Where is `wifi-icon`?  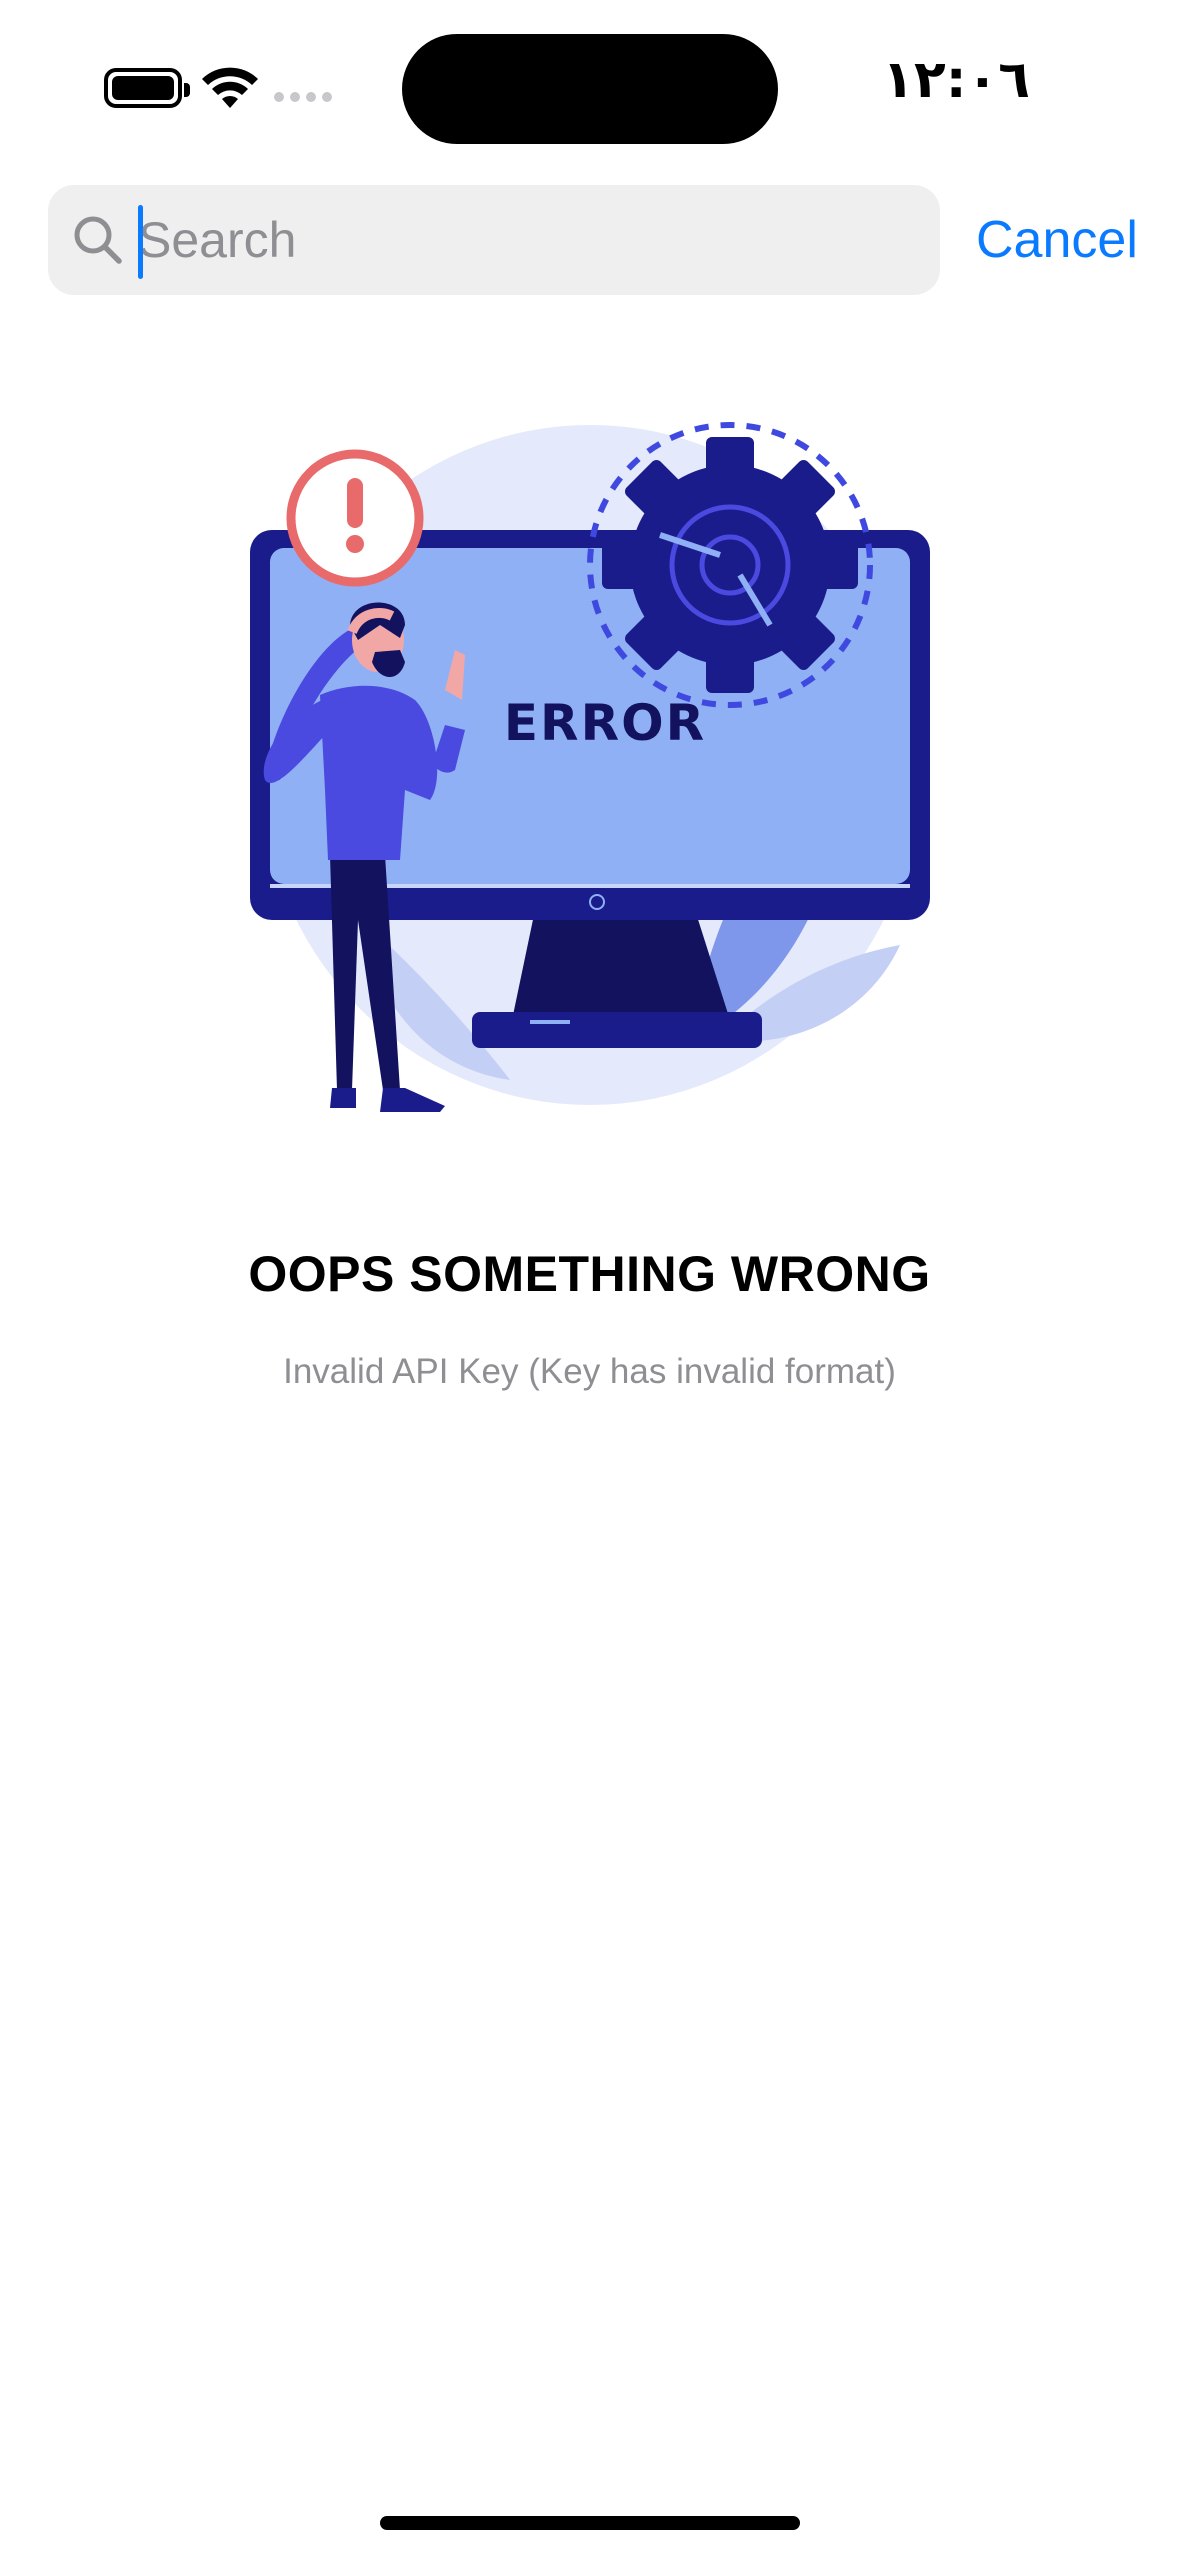 wifi-icon is located at coordinates (230, 87).